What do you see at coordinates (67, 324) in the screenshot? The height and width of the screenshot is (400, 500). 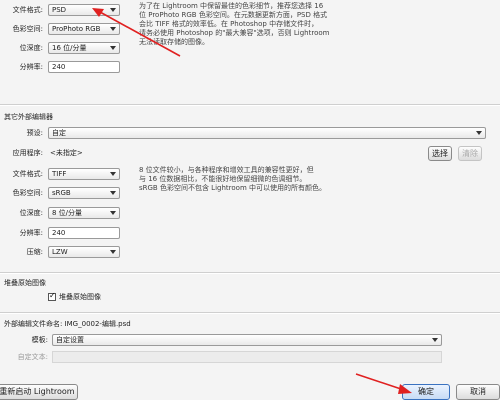 I see `naming-section-title: 外部编辑文件命名: IMG_0002-编辑.psd` at bounding box center [67, 324].